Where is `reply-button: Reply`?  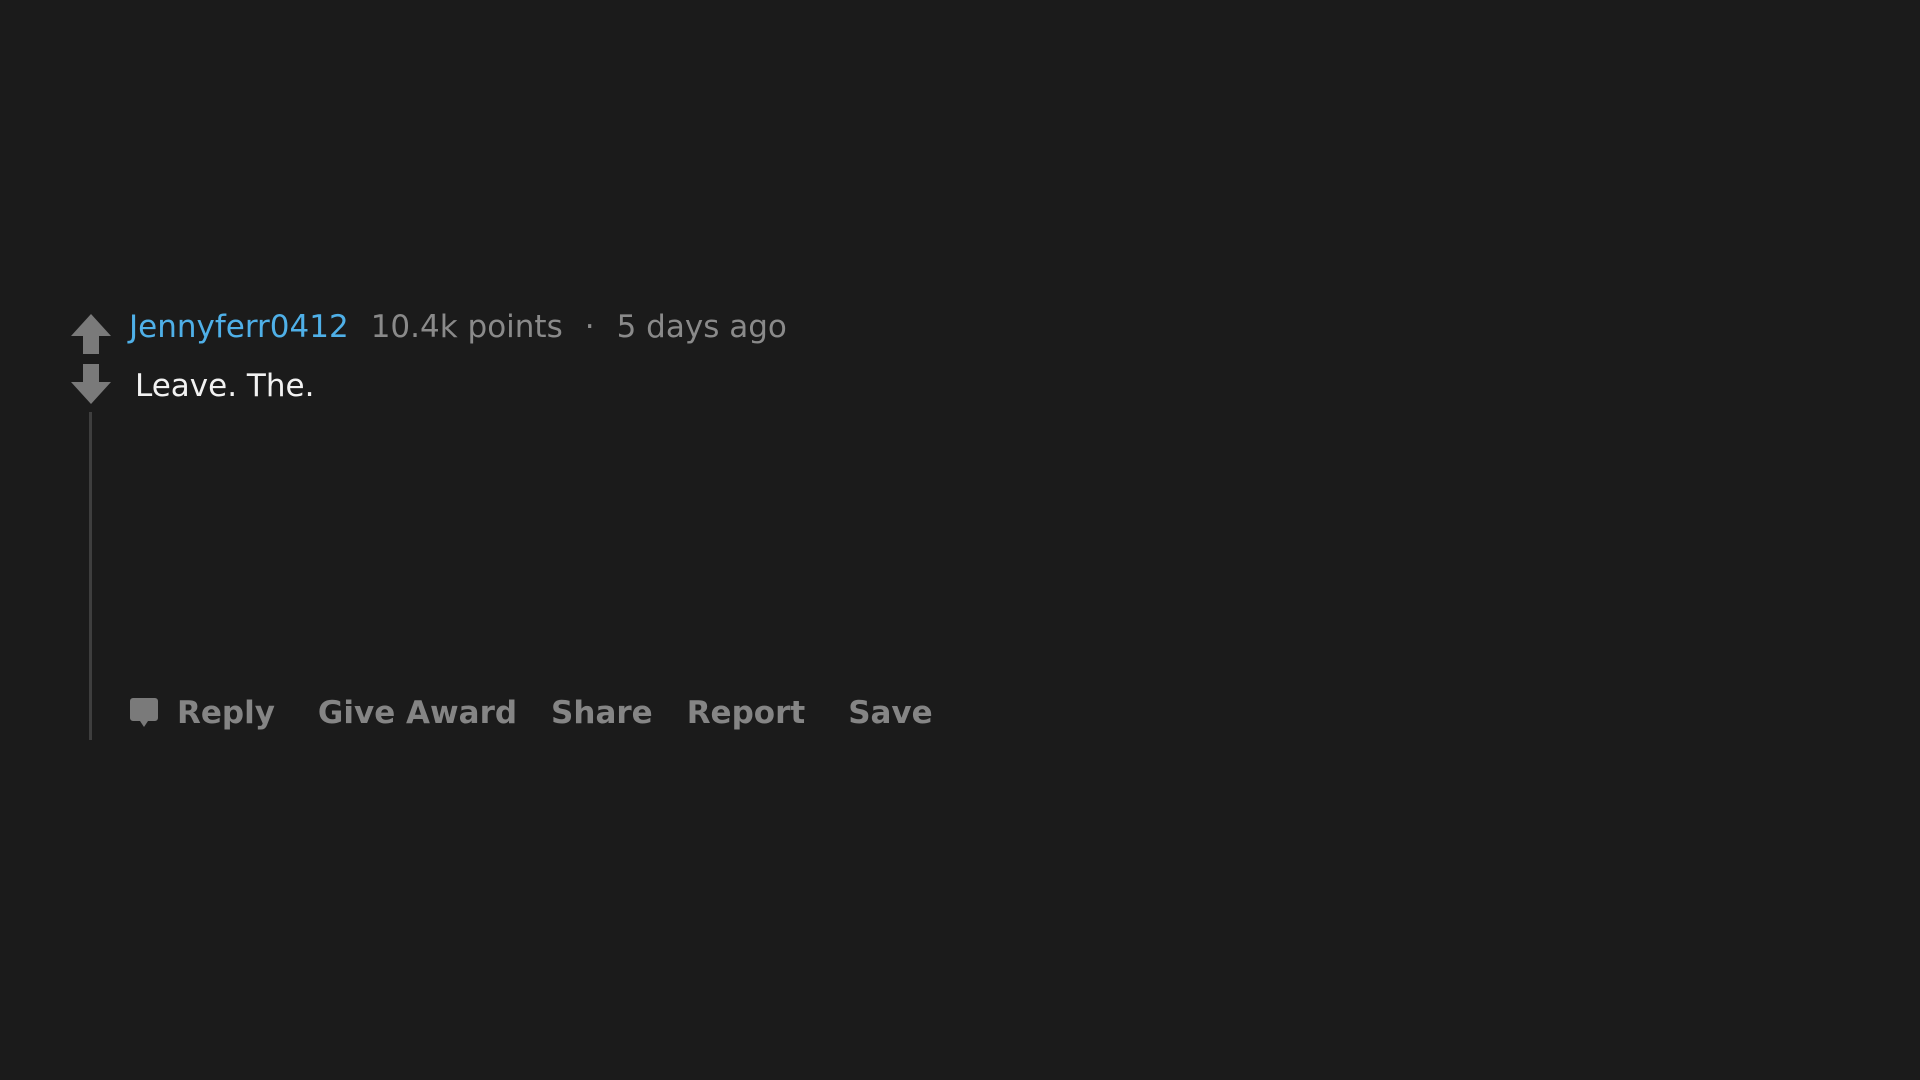 reply-button: Reply is located at coordinates (202, 713).